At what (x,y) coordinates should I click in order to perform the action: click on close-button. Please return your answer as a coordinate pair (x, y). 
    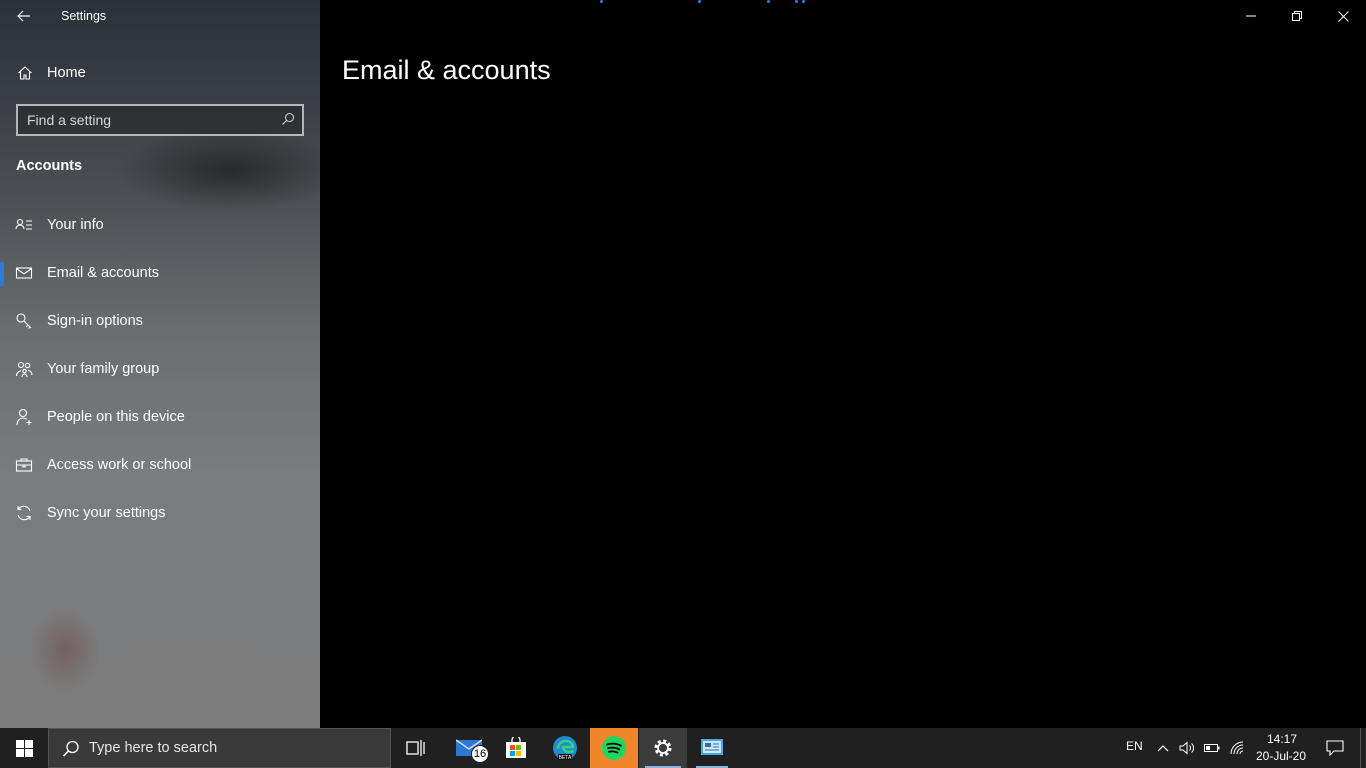
    Looking at the image, I should click on (1343, 16).